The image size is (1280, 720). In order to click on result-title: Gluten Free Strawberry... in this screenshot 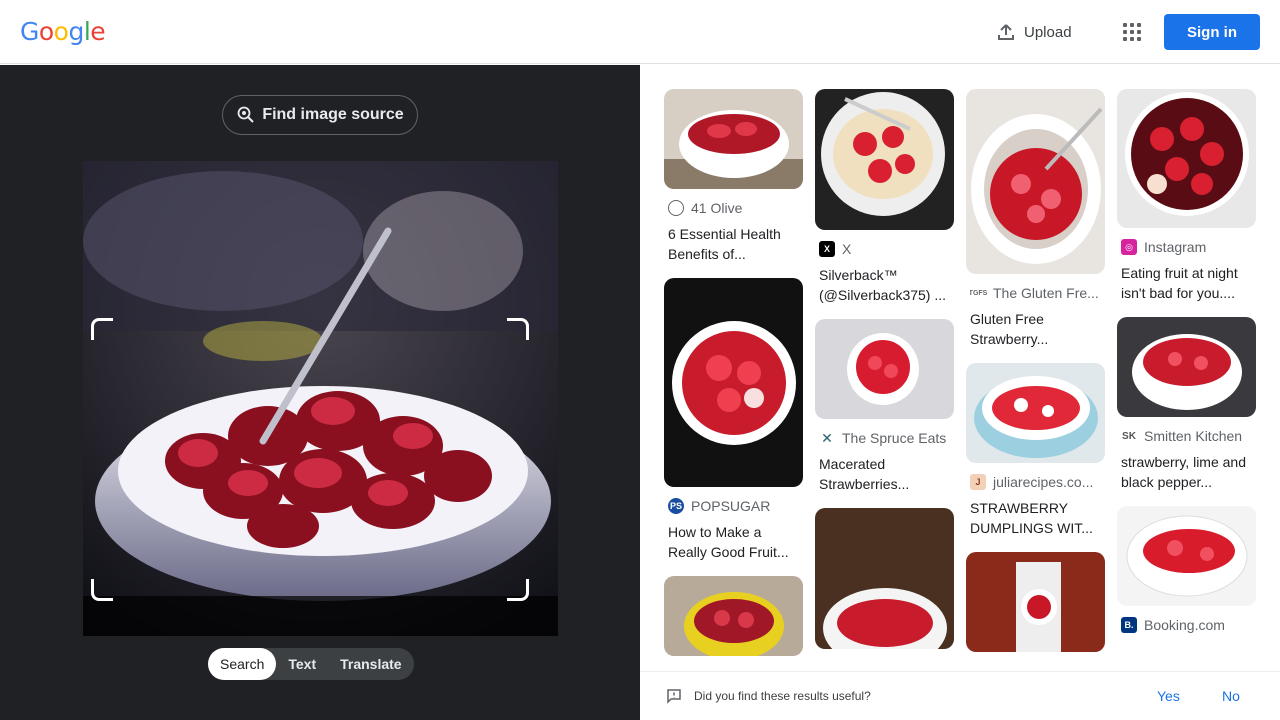, I will do `click(1009, 329)`.